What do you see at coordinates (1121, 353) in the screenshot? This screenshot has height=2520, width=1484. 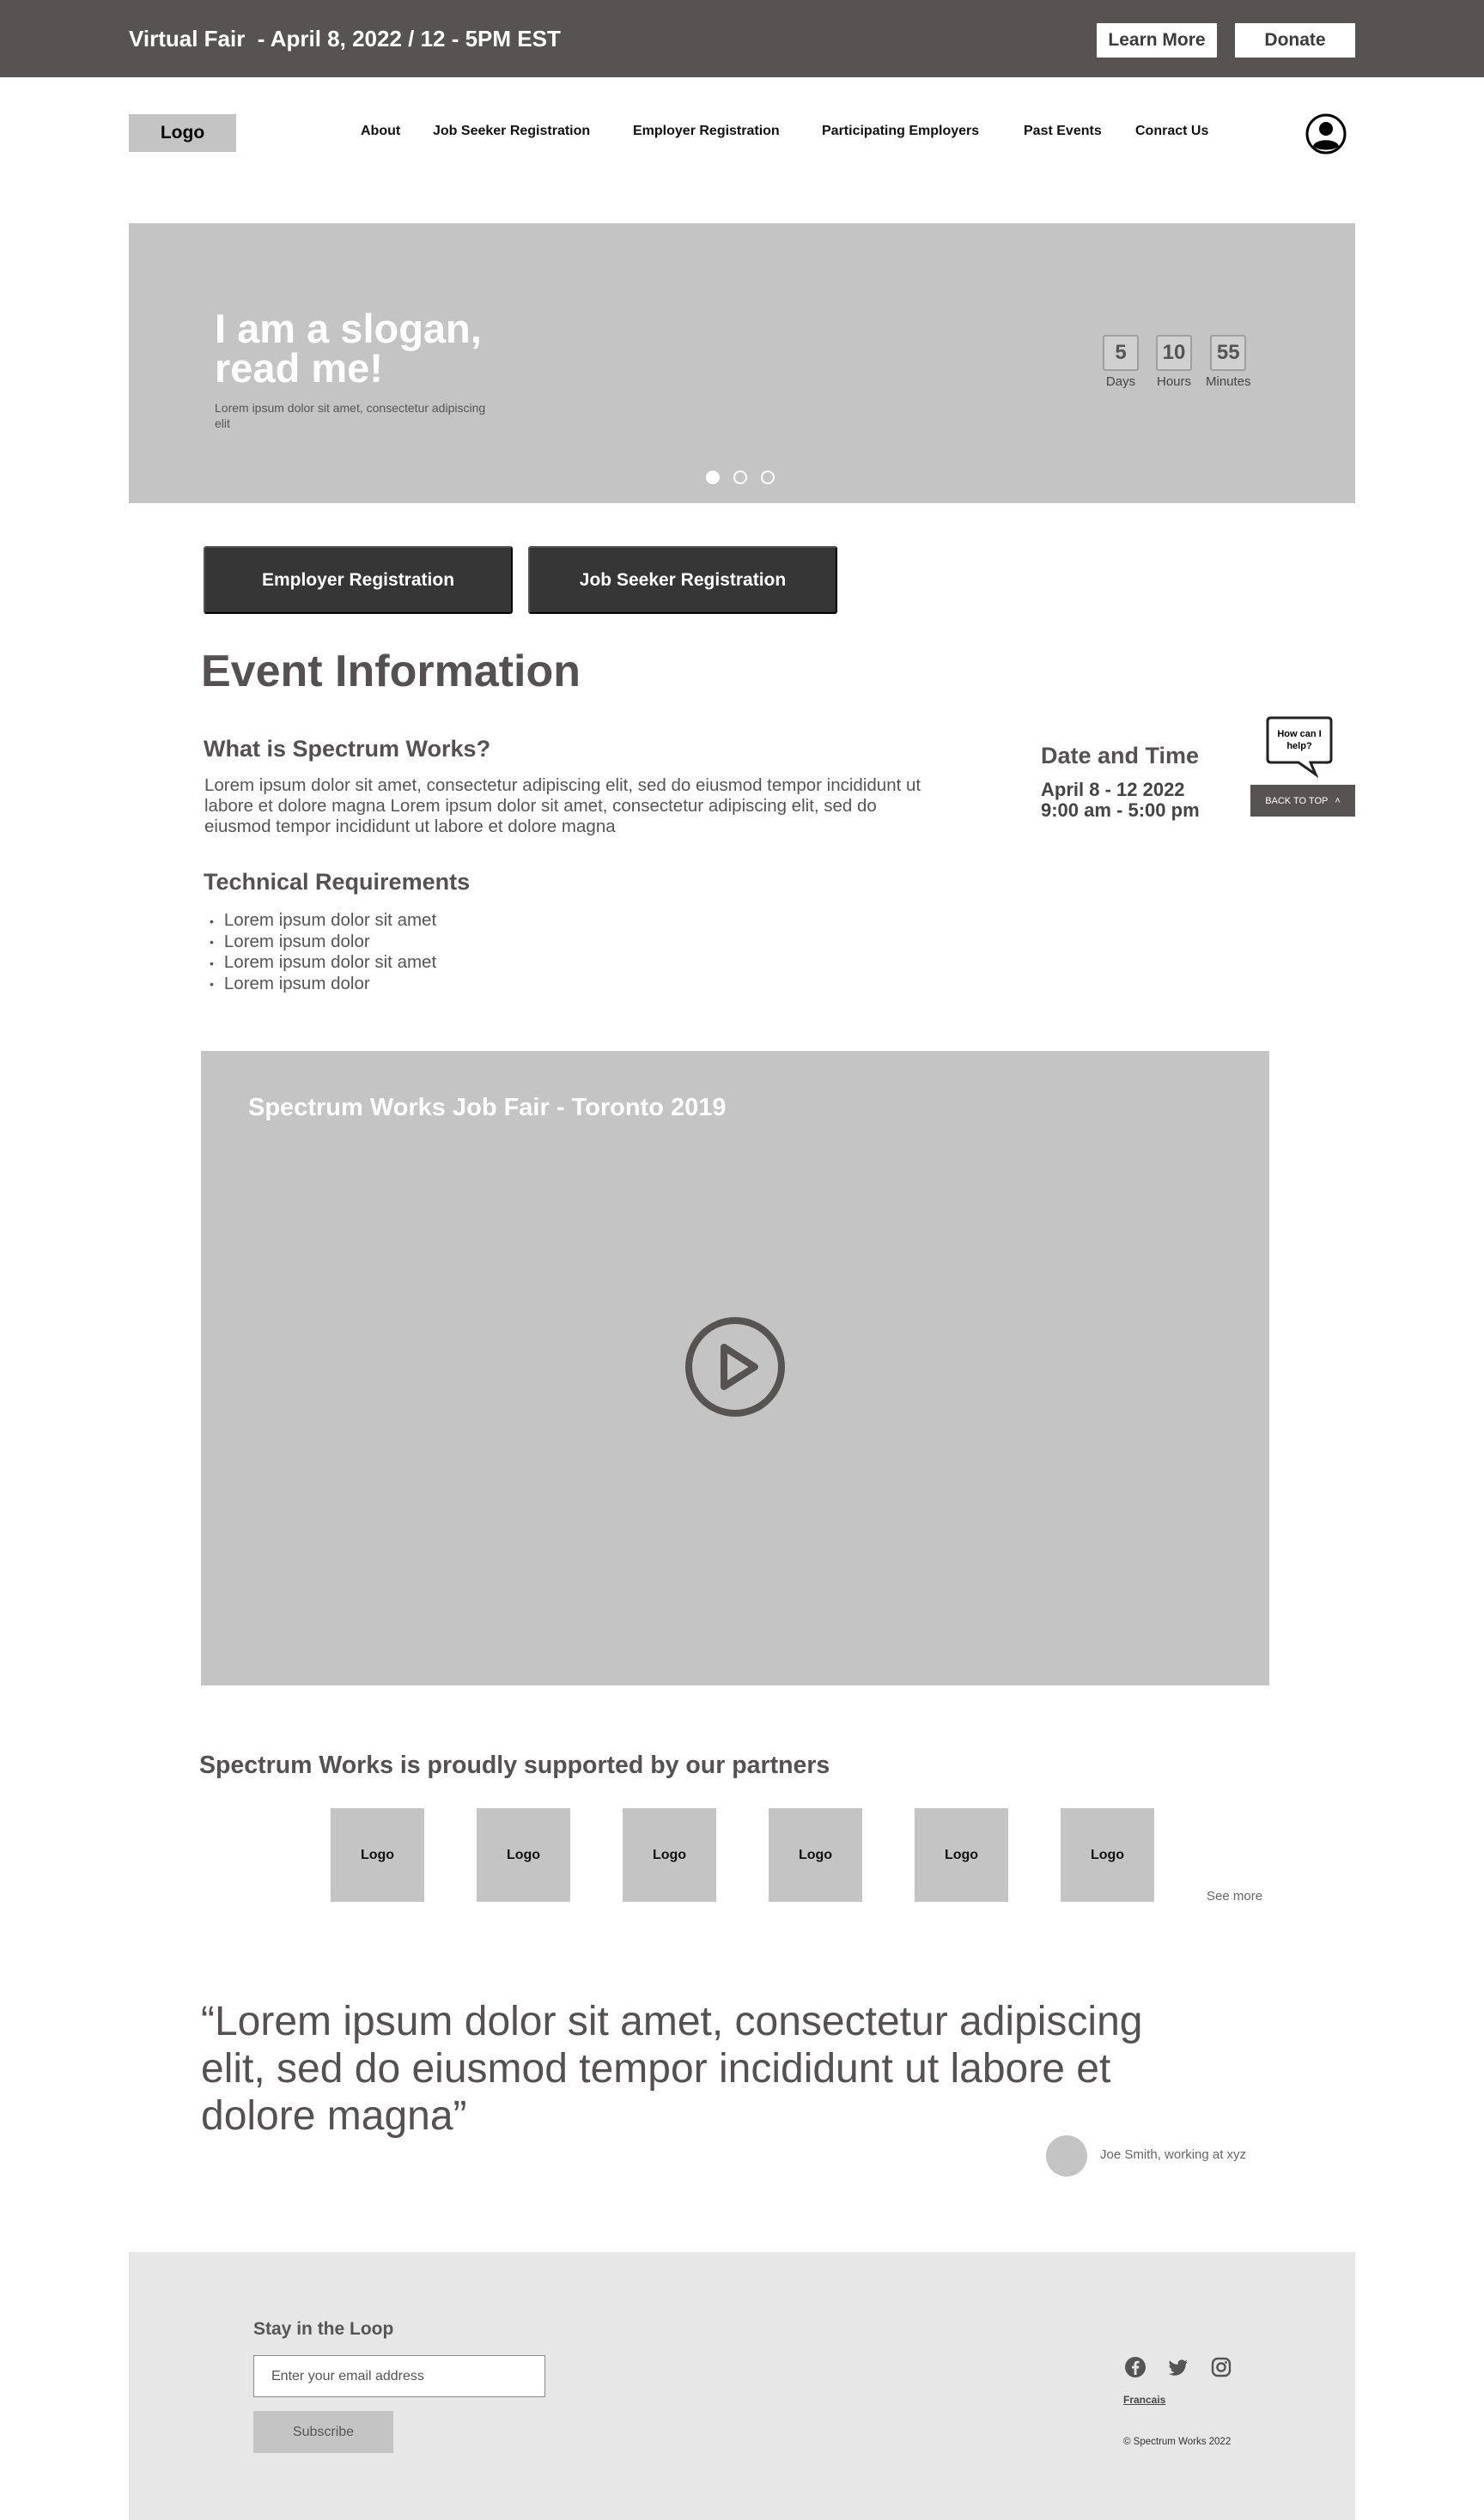 I see `countdown-days-value: 5` at bounding box center [1121, 353].